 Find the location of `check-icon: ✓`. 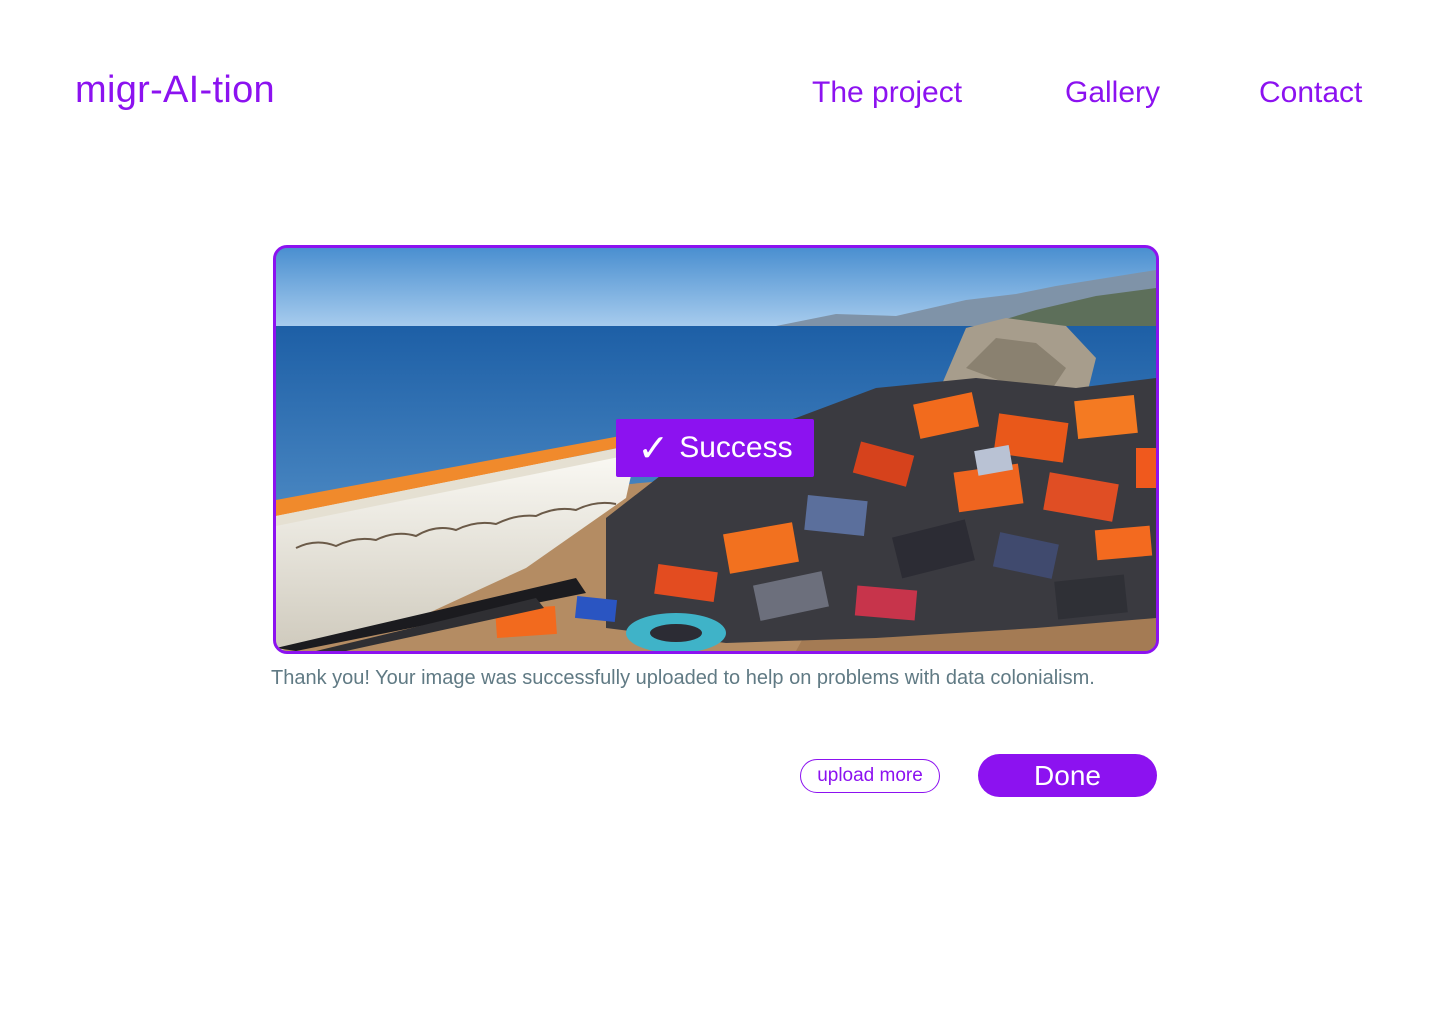

check-icon: ✓ is located at coordinates (653, 448).